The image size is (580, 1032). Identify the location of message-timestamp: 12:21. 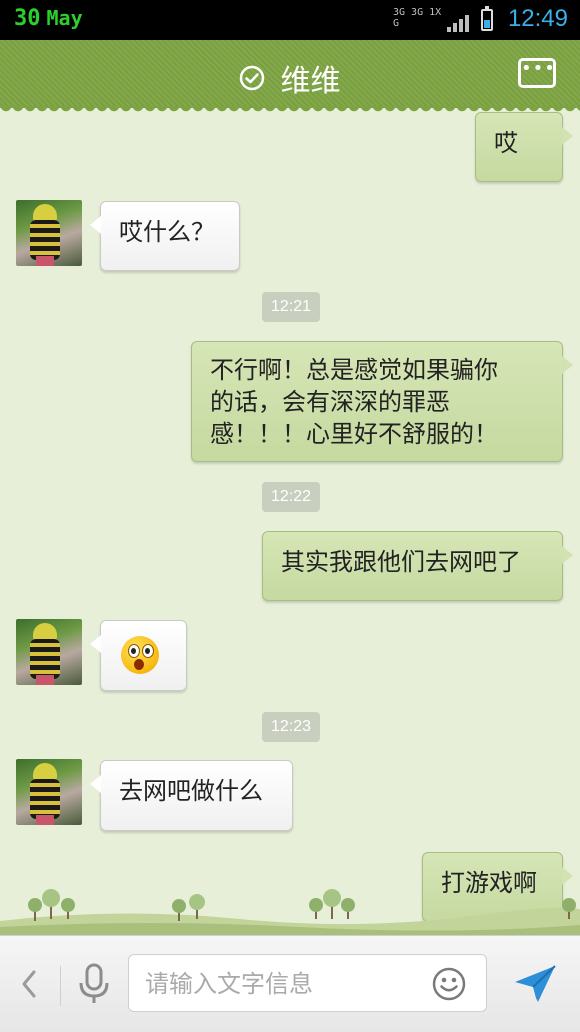
(291, 307).